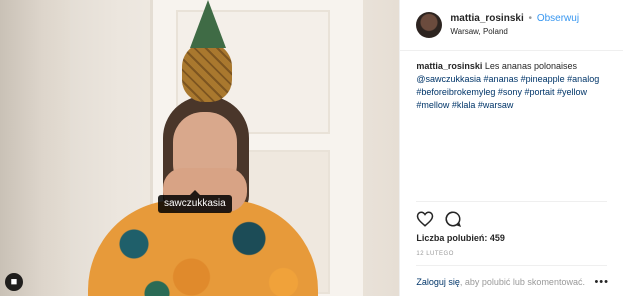 This screenshot has width=623, height=296. I want to click on more-options-button: •••, so click(601, 282).